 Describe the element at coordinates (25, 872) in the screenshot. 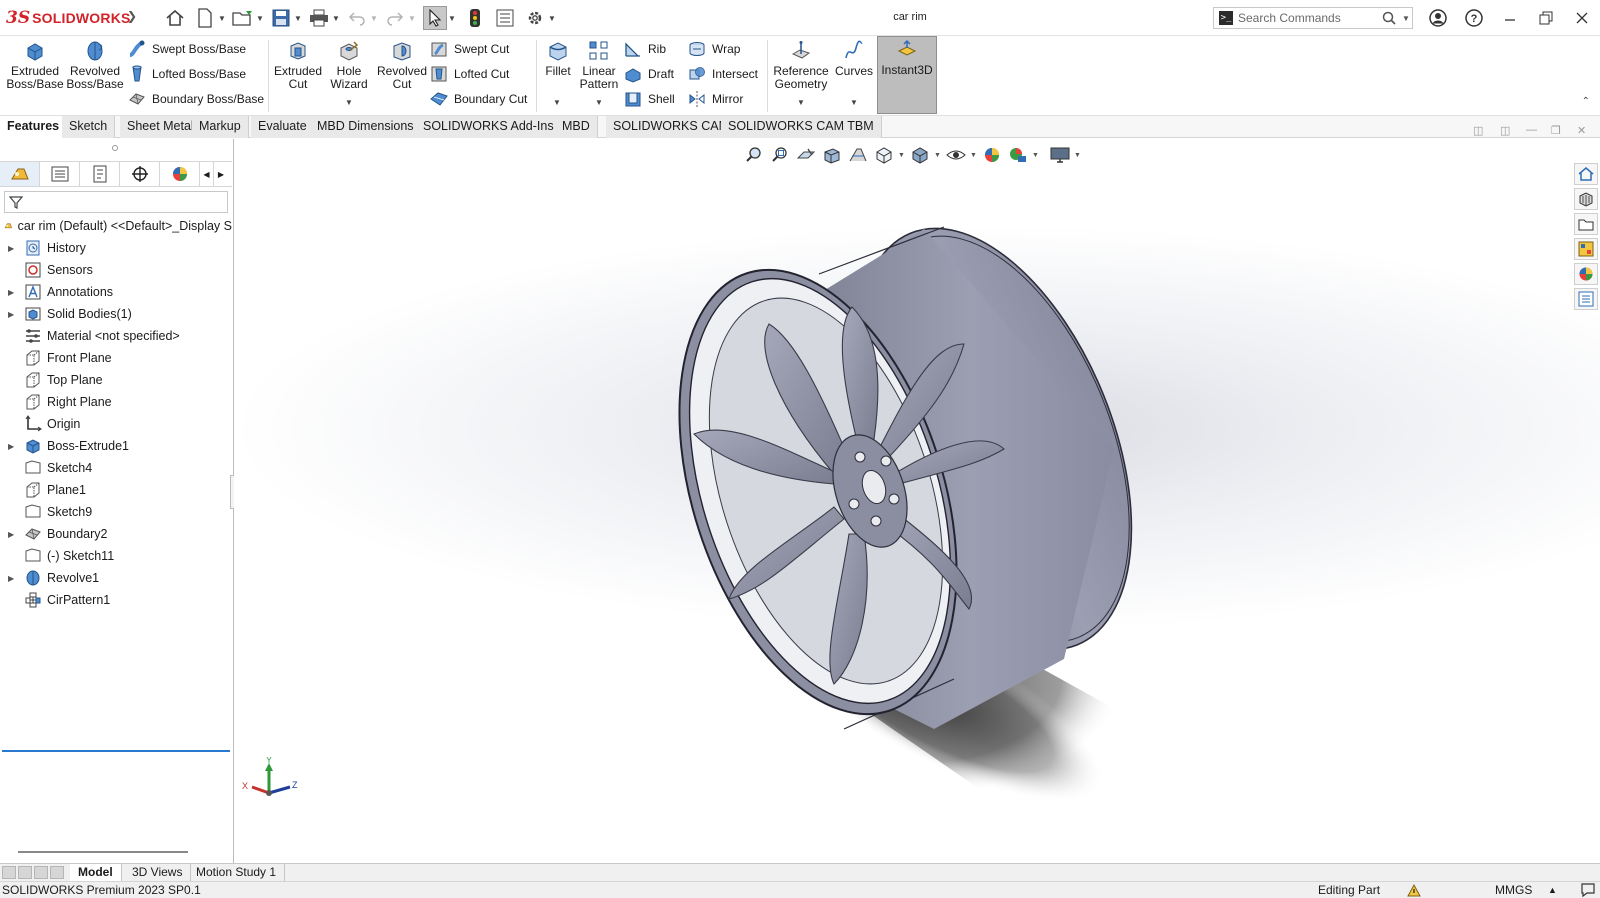

I see `scroll-prev-icon` at that location.